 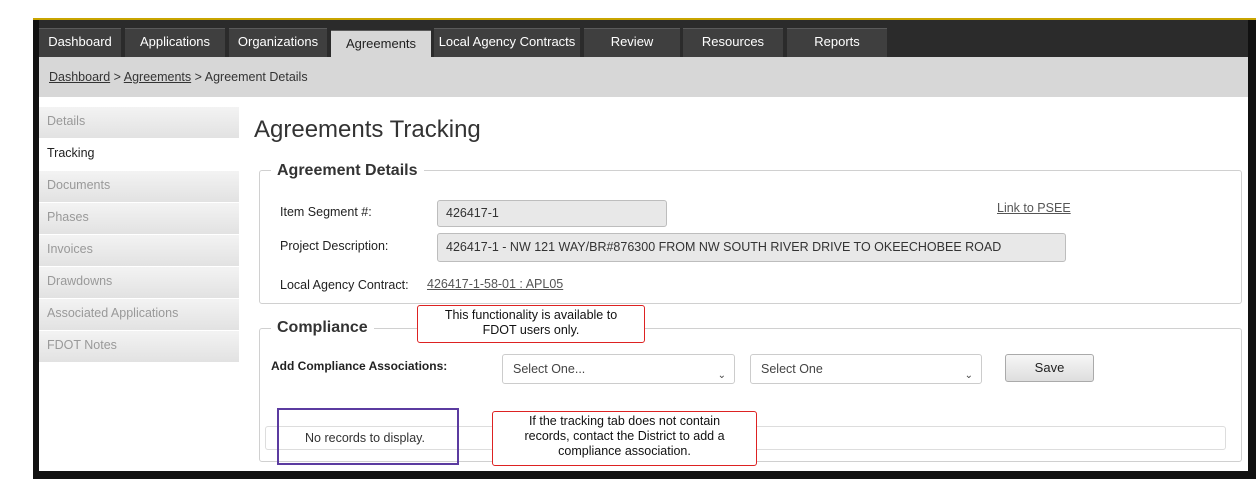 I want to click on tab-resources: Resources, so click(x=733, y=43).